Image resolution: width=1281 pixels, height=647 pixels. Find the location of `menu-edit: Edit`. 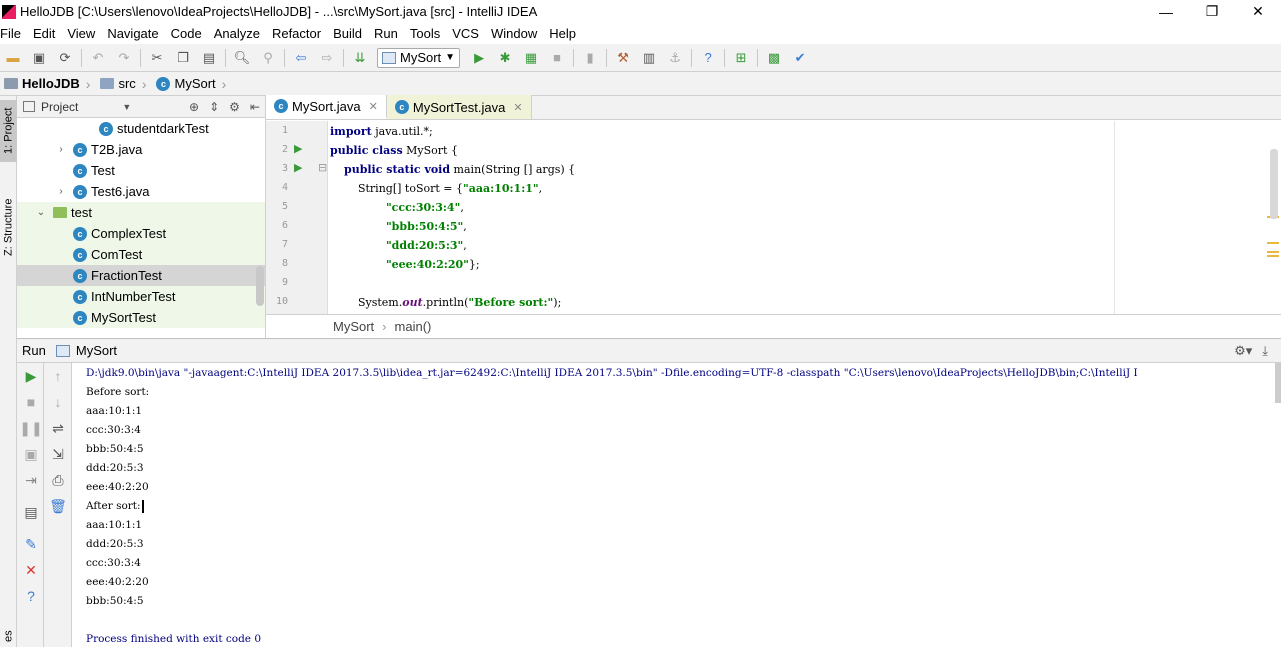

menu-edit: Edit is located at coordinates (47, 33).